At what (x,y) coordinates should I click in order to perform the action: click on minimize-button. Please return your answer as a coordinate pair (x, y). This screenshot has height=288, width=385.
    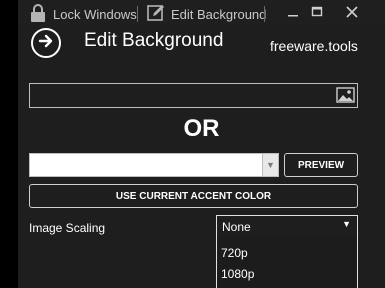
    Looking at the image, I should click on (293, 13).